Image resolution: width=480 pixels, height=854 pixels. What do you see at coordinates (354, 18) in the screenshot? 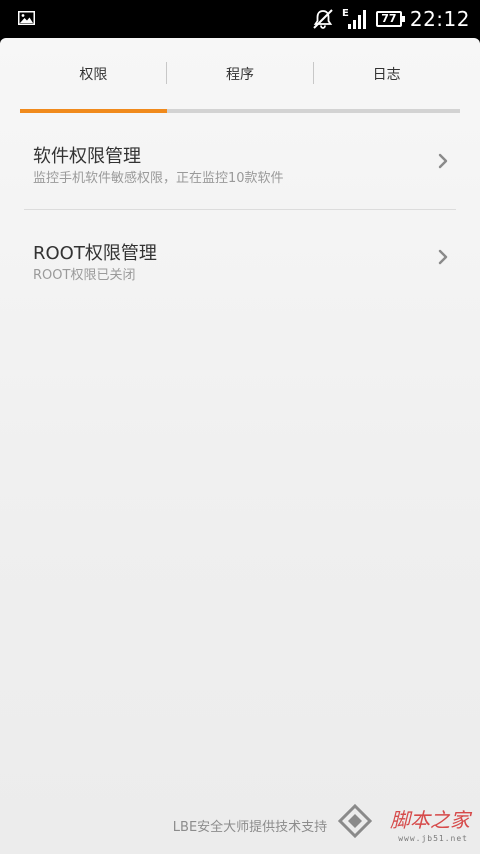
I see `signal-icon: E` at bounding box center [354, 18].